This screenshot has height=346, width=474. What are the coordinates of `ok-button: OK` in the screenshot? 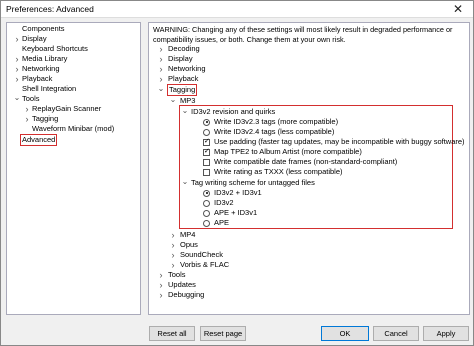 It's located at (345, 333).